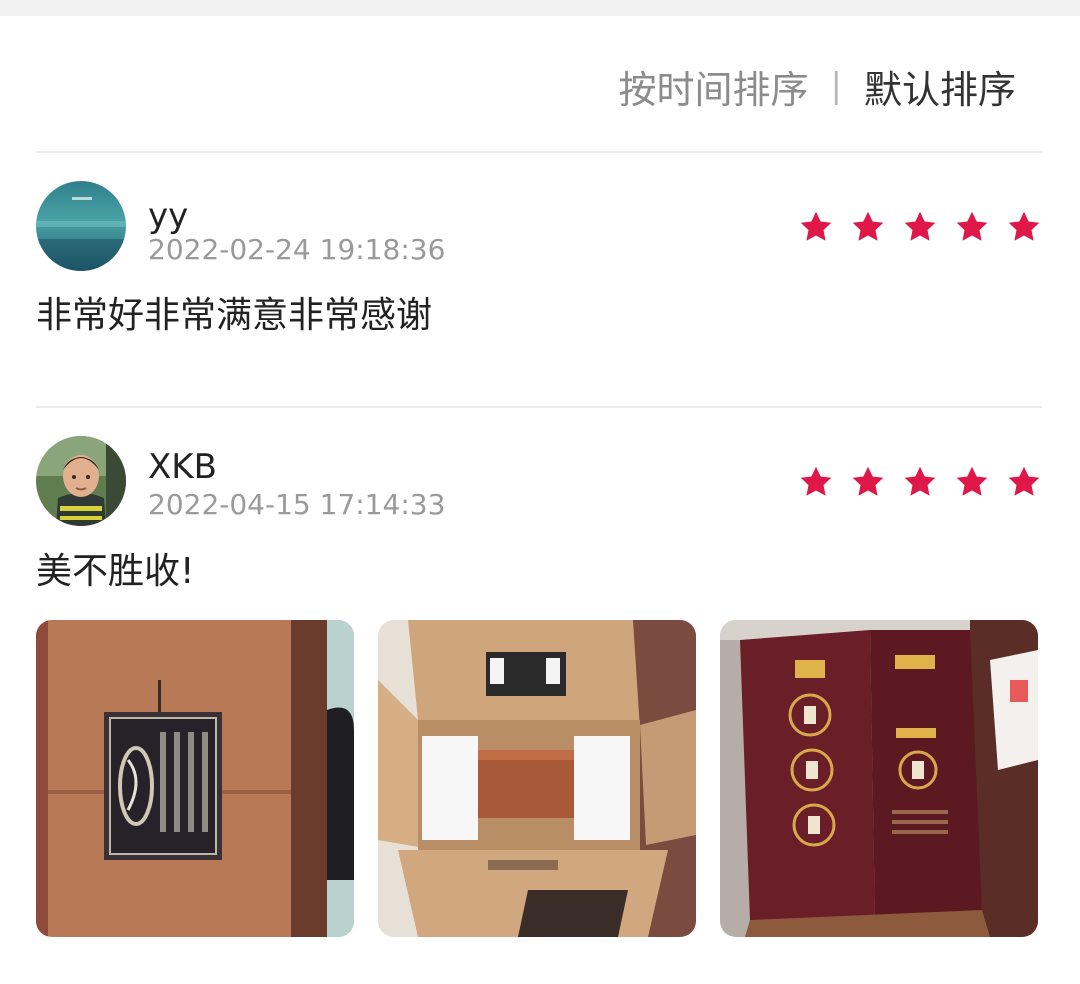 The height and width of the screenshot is (984, 1080). What do you see at coordinates (182, 467) in the screenshot?
I see `review-username: XKB` at bounding box center [182, 467].